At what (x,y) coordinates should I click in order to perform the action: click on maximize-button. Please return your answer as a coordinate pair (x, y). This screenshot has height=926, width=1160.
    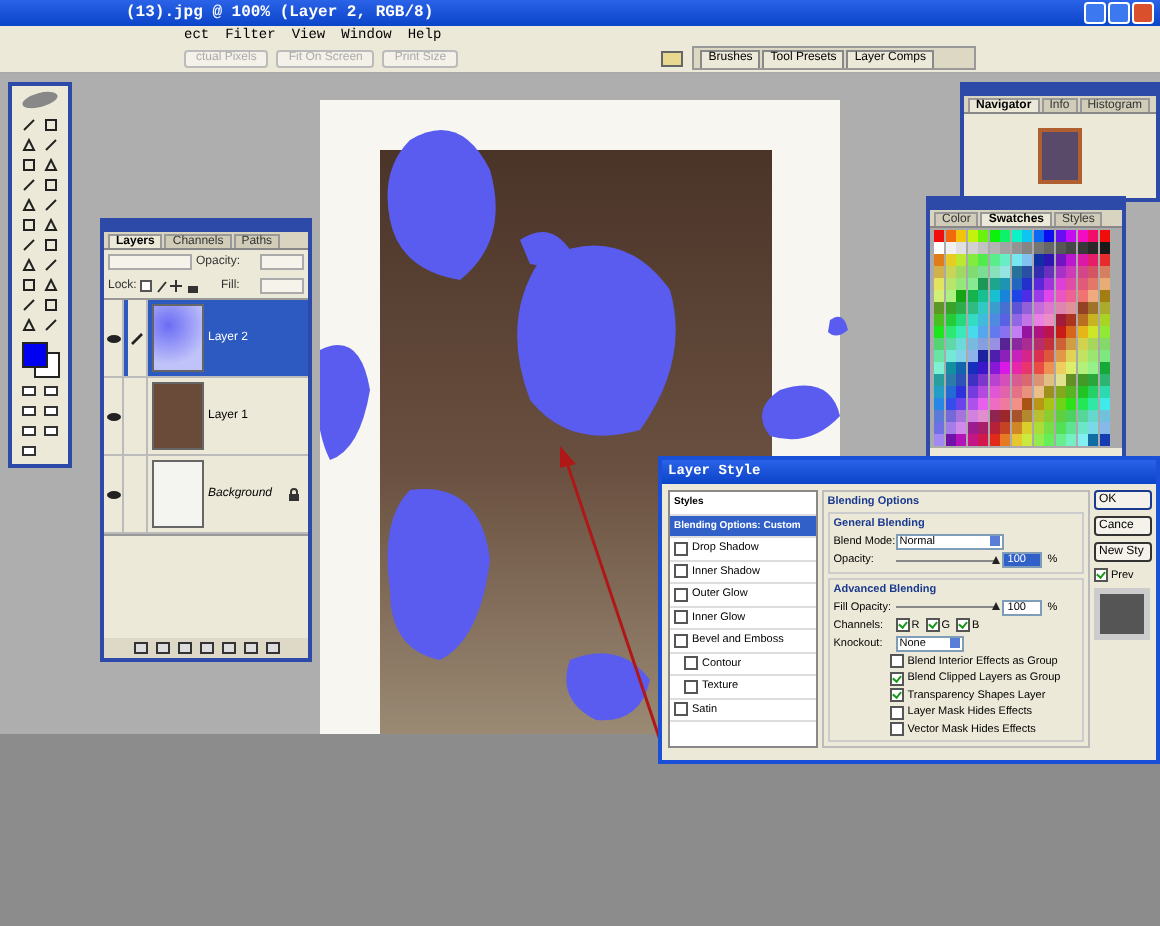
    Looking at the image, I should click on (1119, 13).